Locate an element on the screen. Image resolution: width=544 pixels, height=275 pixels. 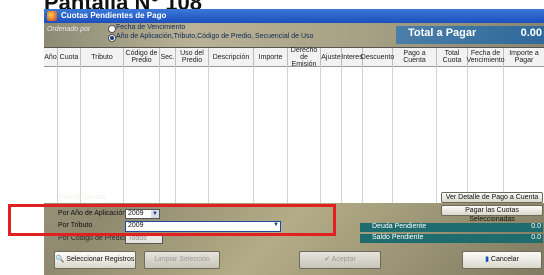
total-descuento: 0.00 is located at coordinates (383, 197).